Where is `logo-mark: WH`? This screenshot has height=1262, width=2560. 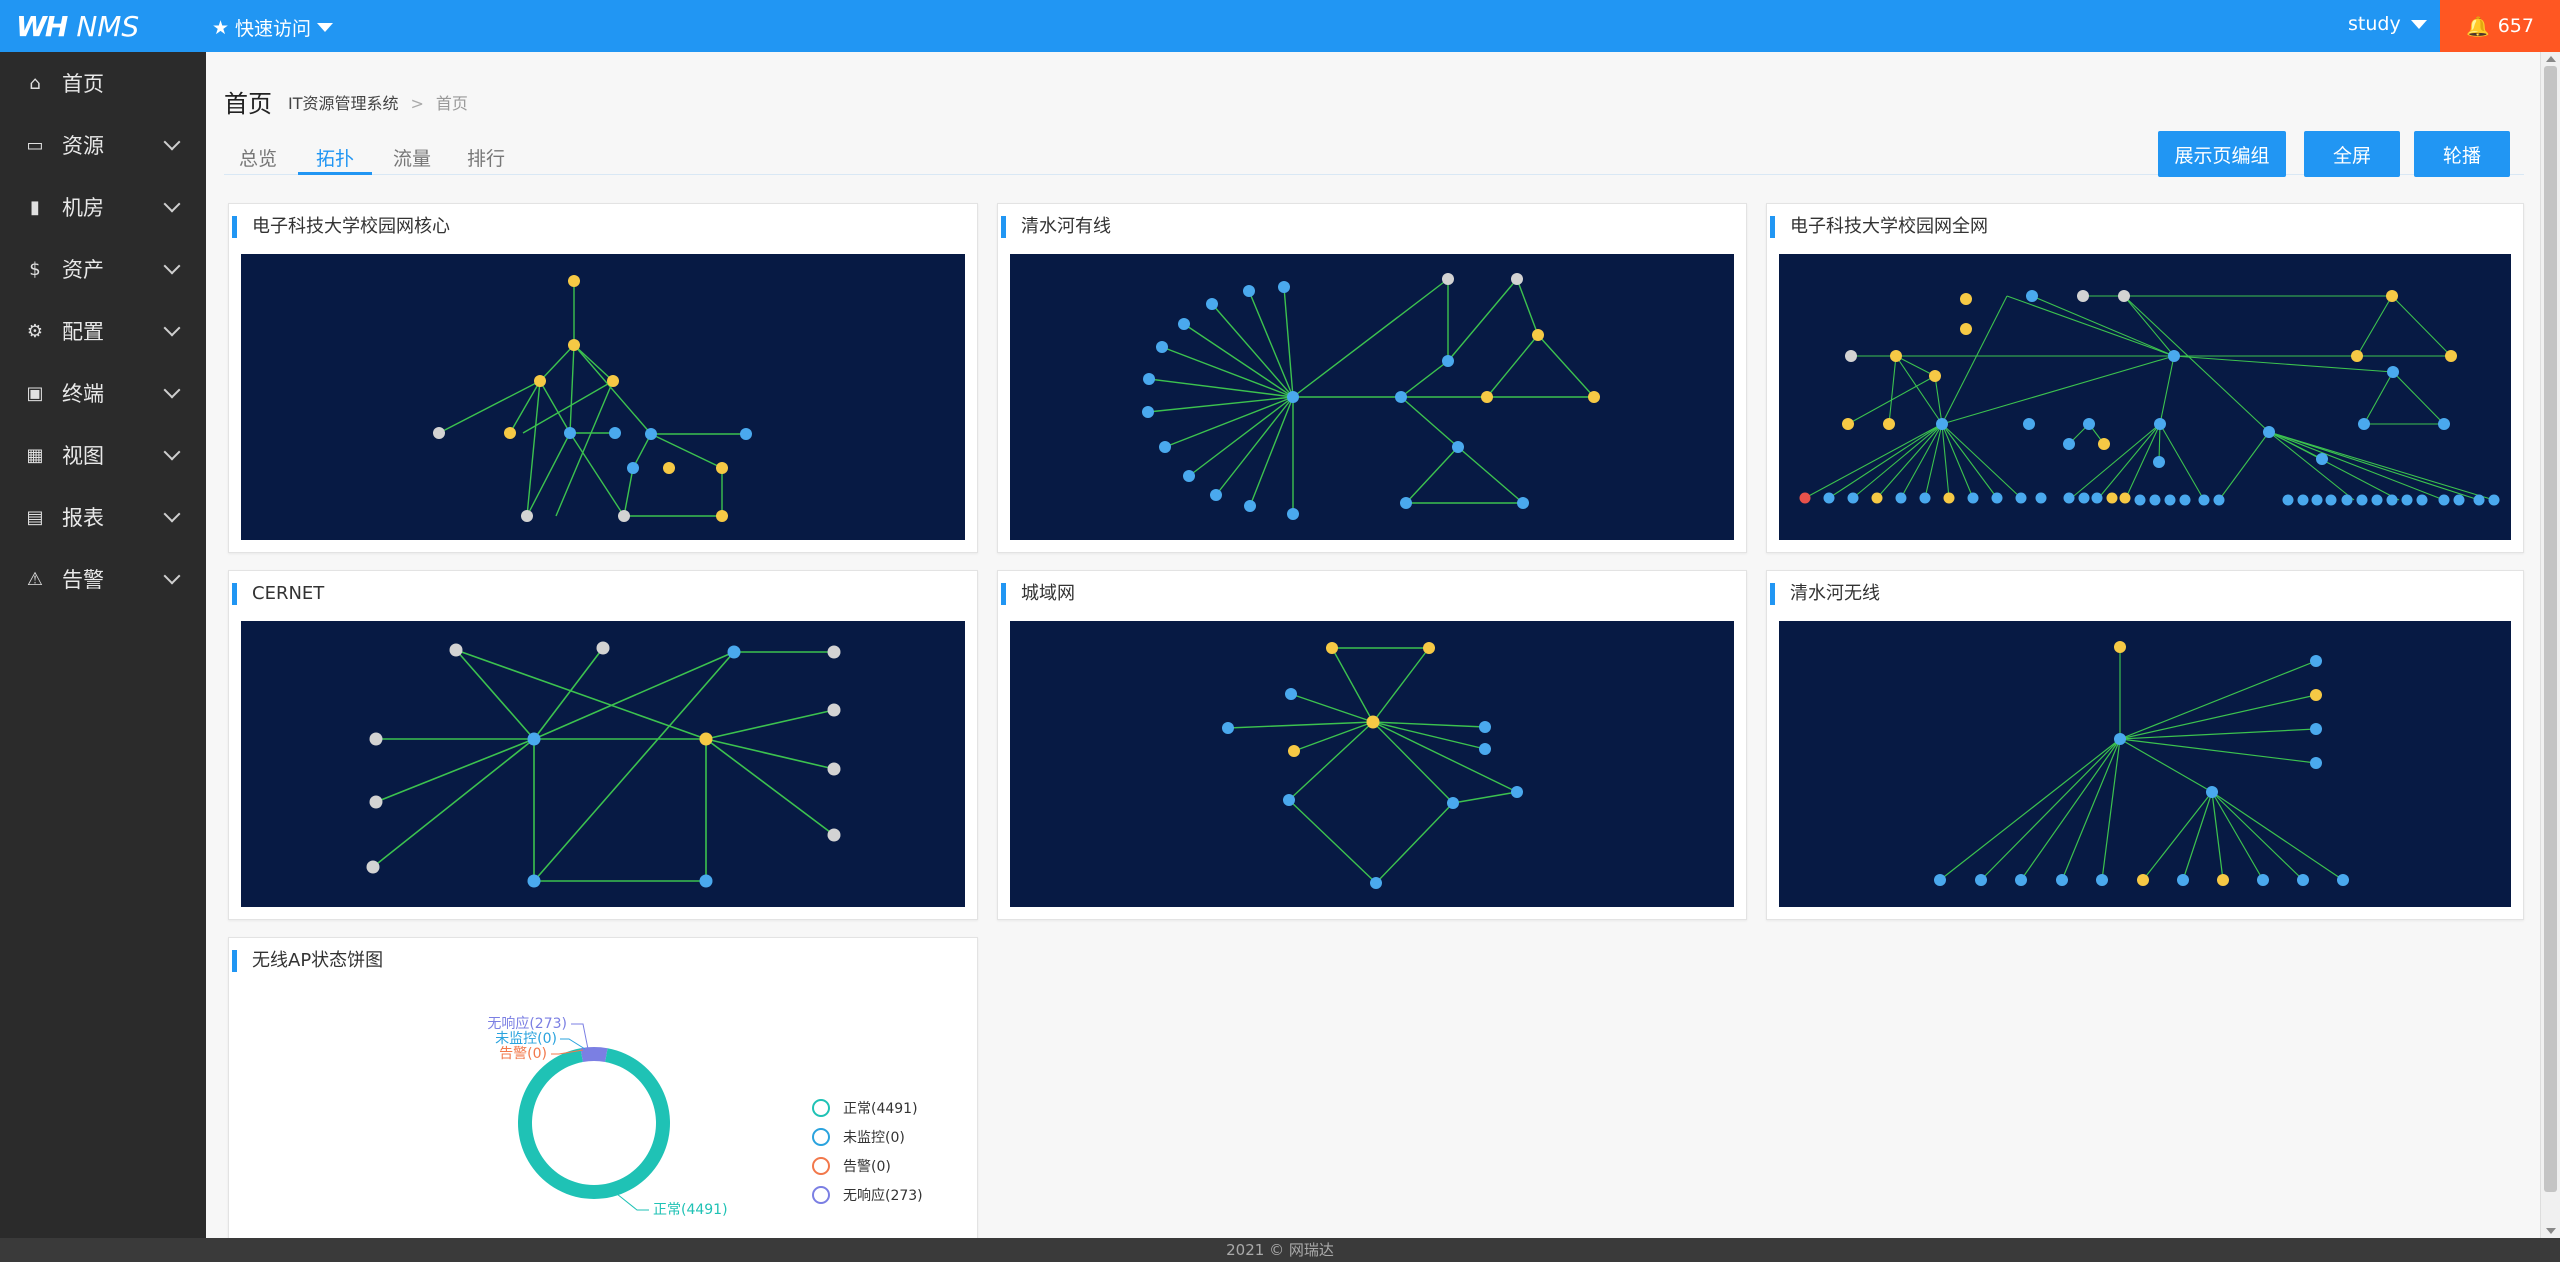
logo-mark: WH is located at coordinates (42, 26).